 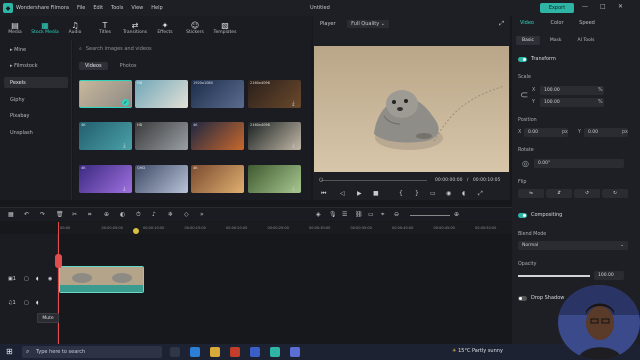 What do you see at coordinates (603, 6) in the screenshot?
I see `maximize-icon: □` at bounding box center [603, 6].